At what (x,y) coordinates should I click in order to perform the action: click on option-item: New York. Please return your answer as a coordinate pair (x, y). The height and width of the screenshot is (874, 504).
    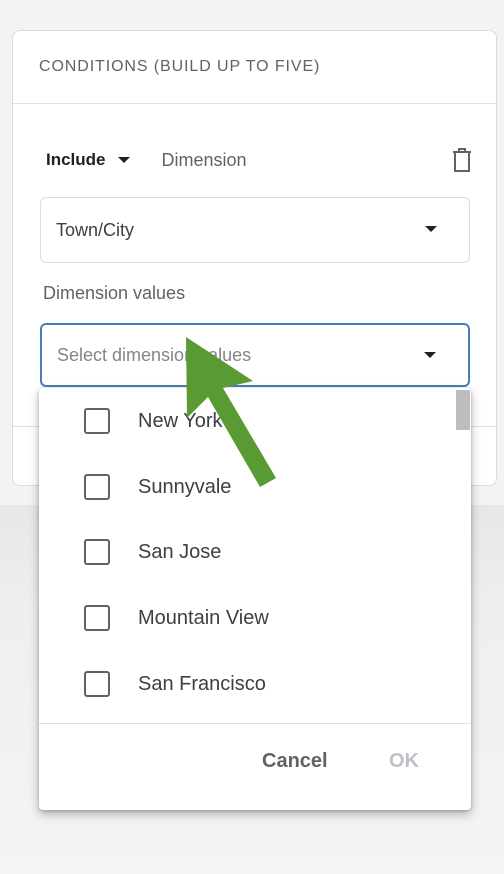
    Looking at the image, I should click on (239, 421).